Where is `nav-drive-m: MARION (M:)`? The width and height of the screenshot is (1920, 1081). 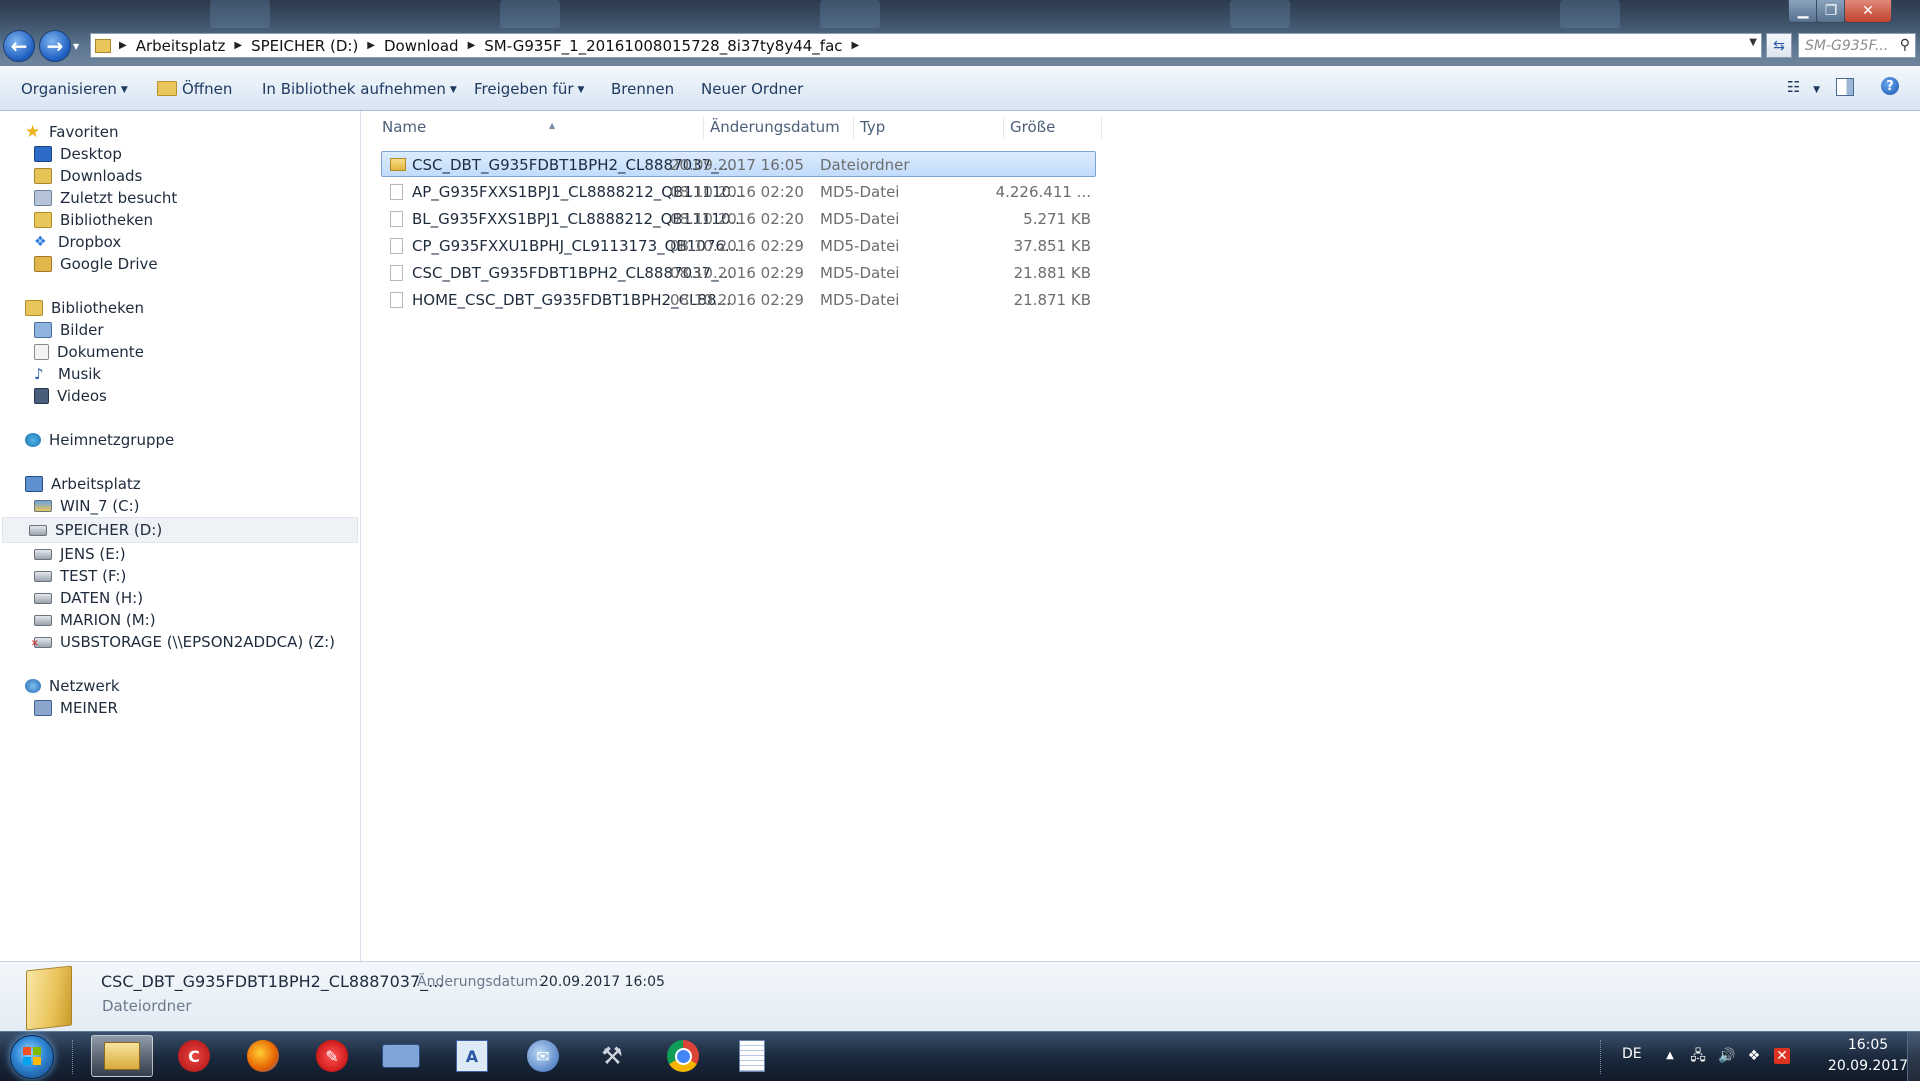
nav-drive-m: MARION (M:) is located at coordinates (95, 620).